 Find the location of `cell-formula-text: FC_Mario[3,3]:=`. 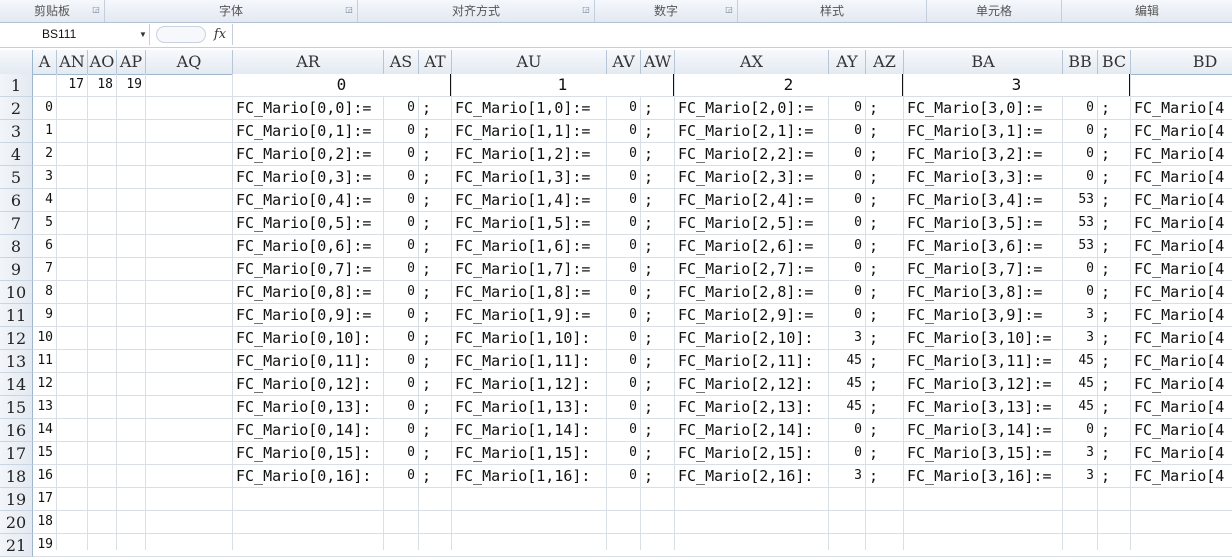

cell-formula-text: FC_Mario[3,3]:= is located at coordinates (983, 177).